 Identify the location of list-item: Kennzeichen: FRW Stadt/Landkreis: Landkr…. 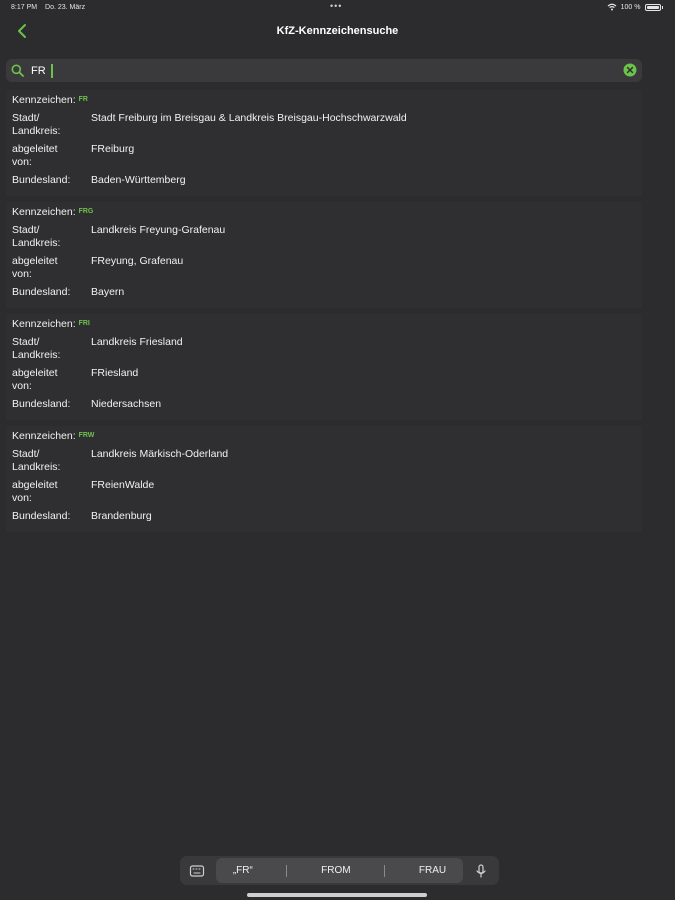
(324, 479).